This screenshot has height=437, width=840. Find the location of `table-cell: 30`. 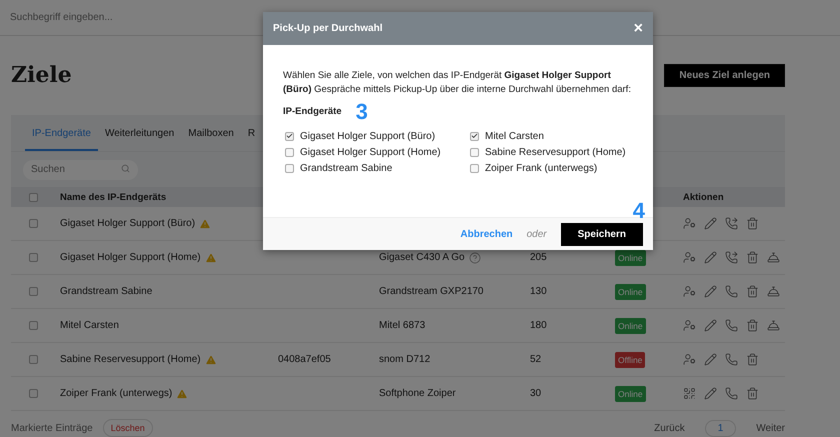

table-cell: 30 is located at coordinates (536, 393).